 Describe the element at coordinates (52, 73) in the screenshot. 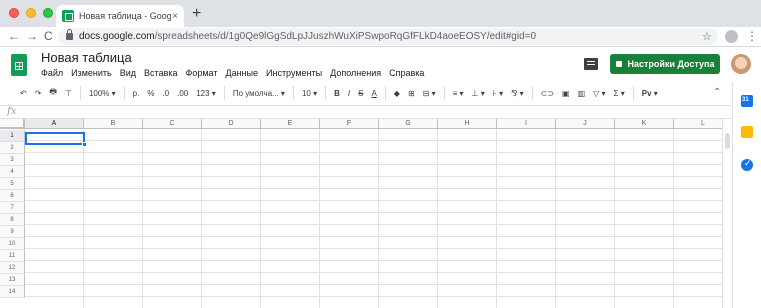

I see `menu-file: Файл` at that location.